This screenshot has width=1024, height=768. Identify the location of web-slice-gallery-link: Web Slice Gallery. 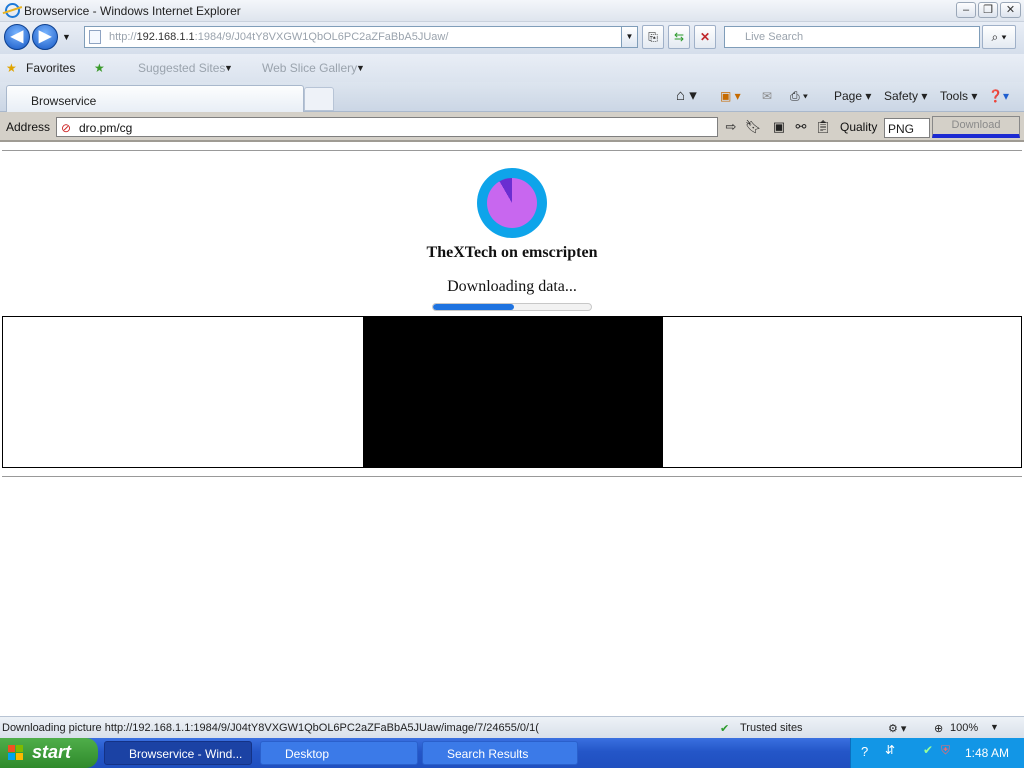
(309, 68).